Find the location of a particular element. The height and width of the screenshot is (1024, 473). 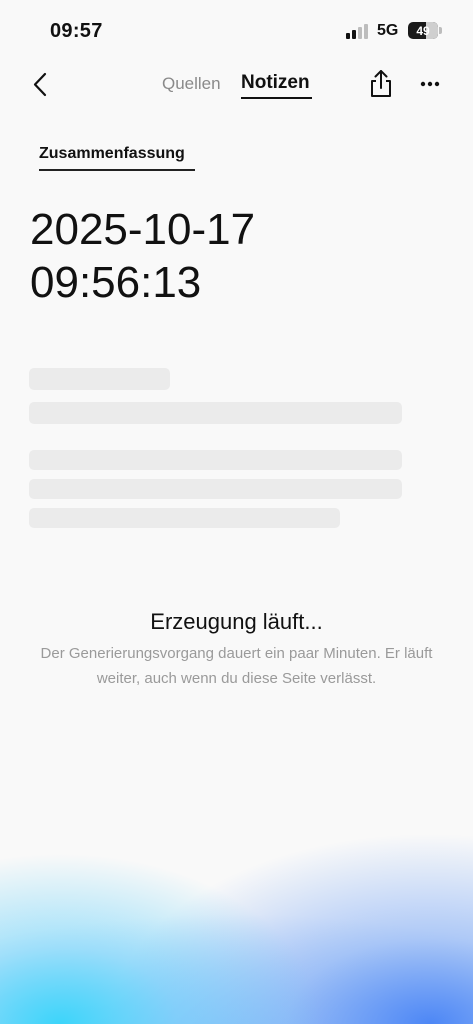

back-chevron-icon is located at coordinates (41, 85).